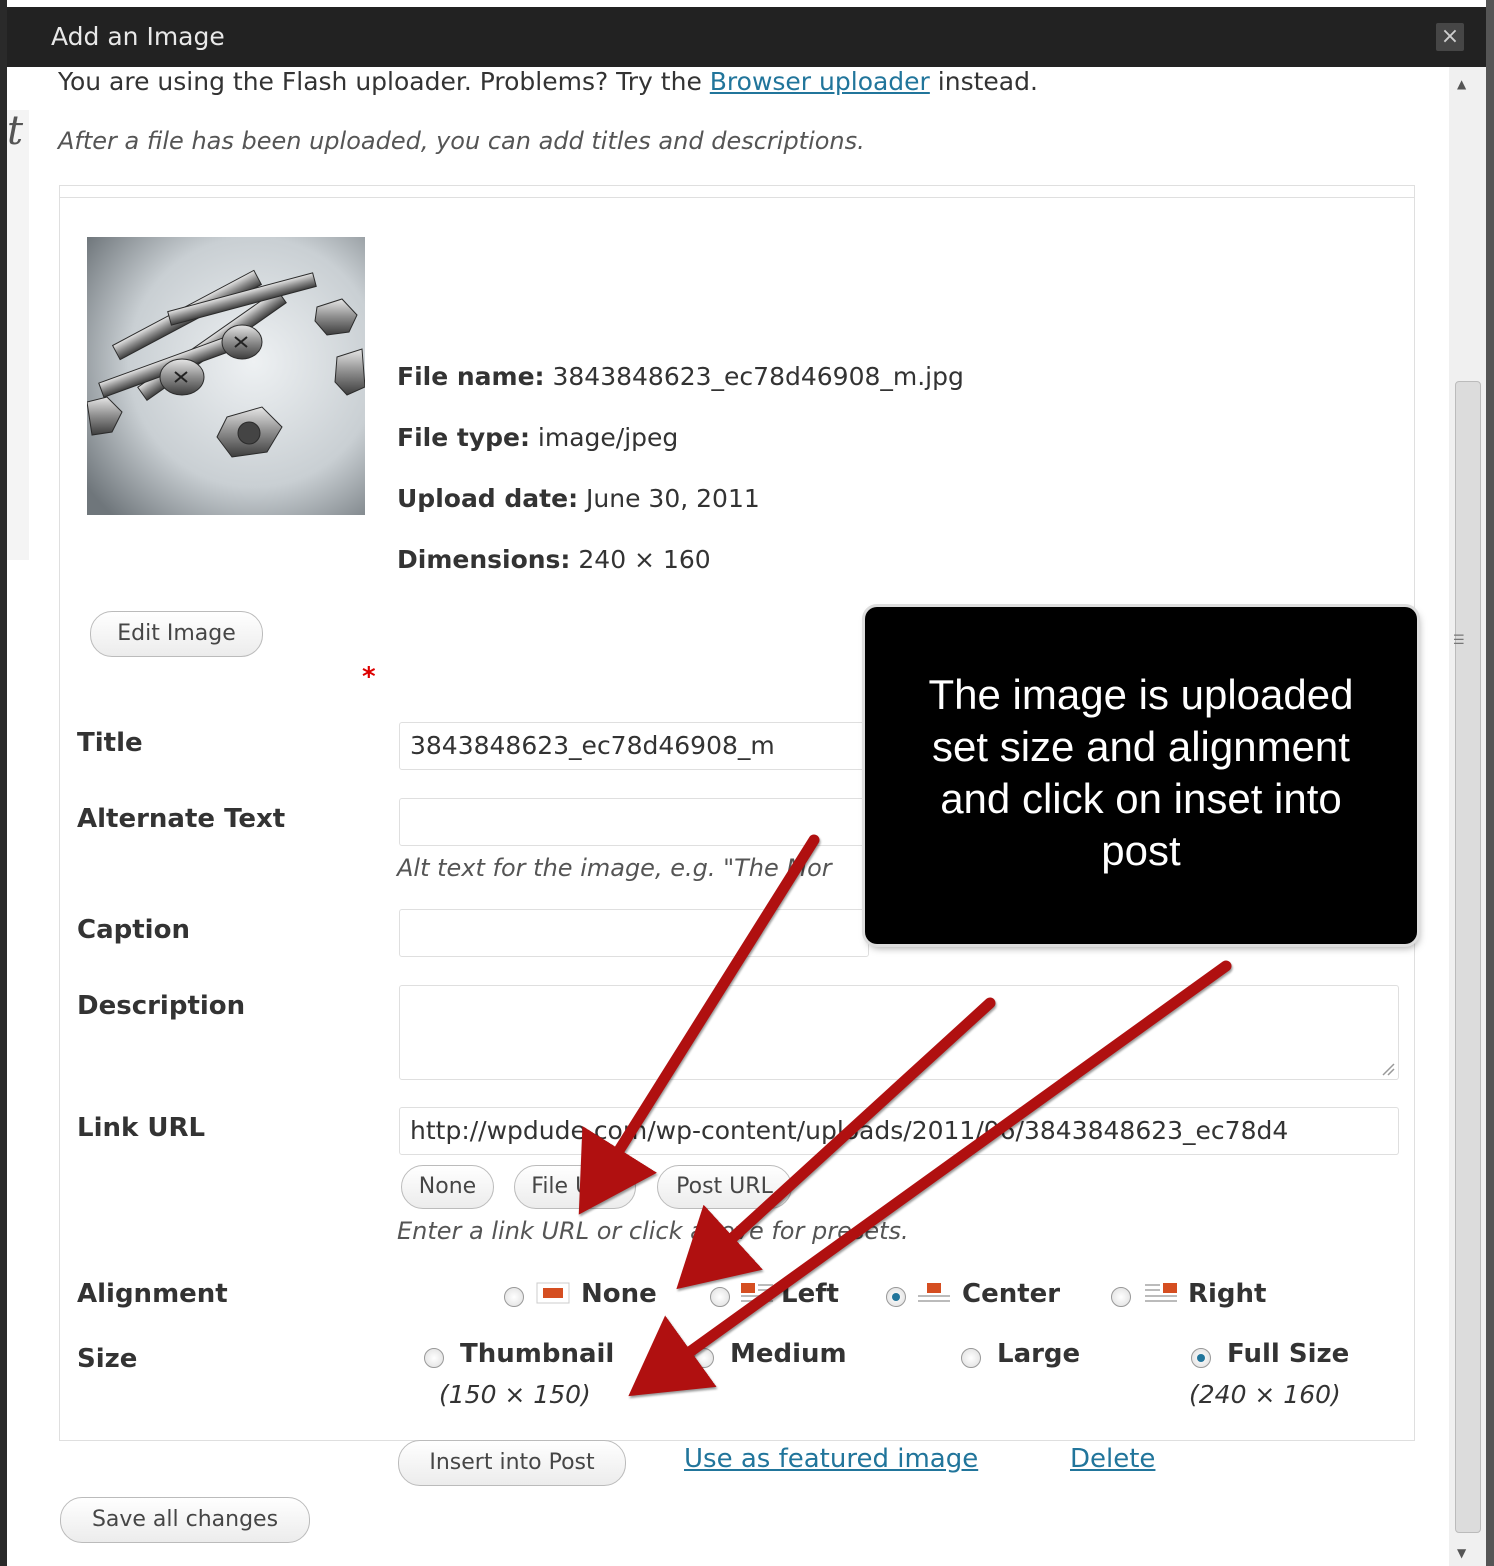 This screenshot has height=1566, width=1494. Describe the element at coordinates (634, 746) in the screenshot. I see `title-input: 3843848623_ec78d46908_m` at that location.